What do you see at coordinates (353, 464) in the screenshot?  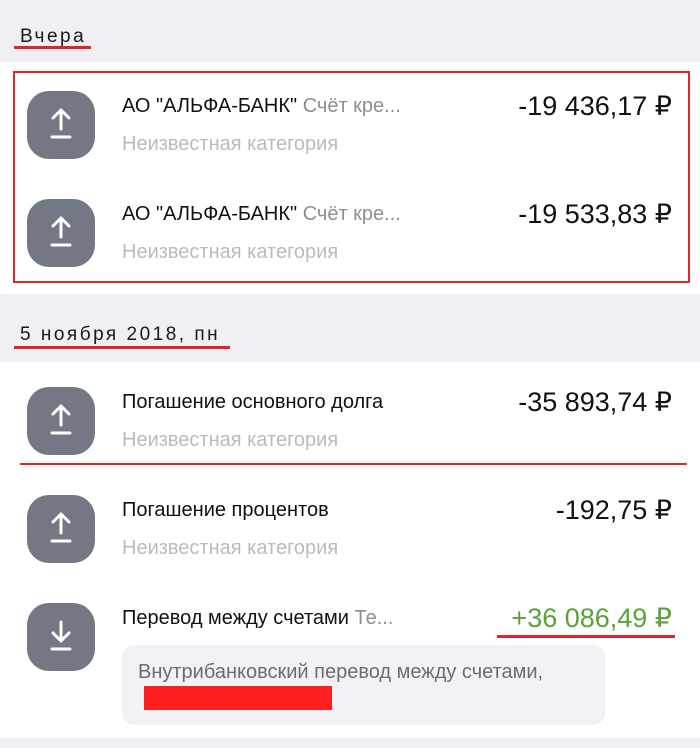 I see `row-underline` at bounding box center [353, 464].